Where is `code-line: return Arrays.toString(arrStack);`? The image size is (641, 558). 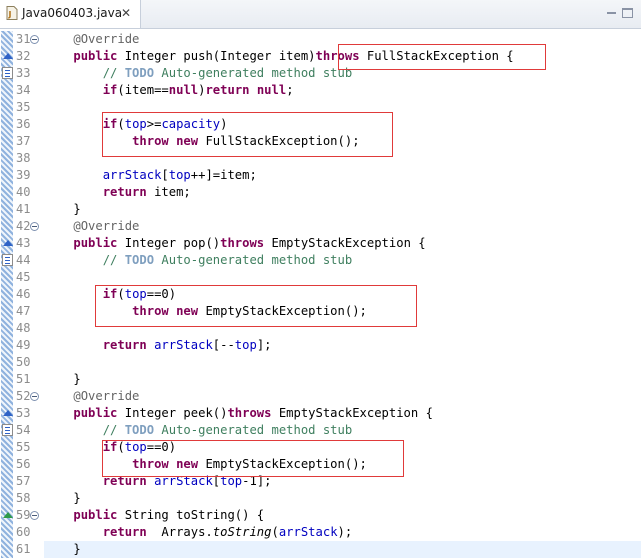 code-line: return Arrays.toString(arrStack); is located at coordinates (342, 532).